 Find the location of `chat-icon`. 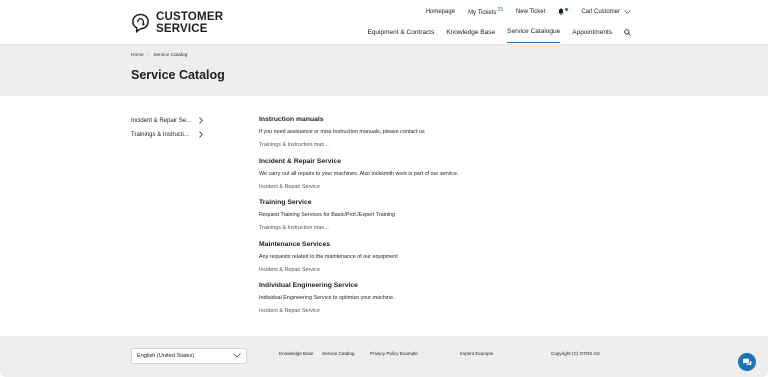

chat-icon is located at coordinates (747, 362).